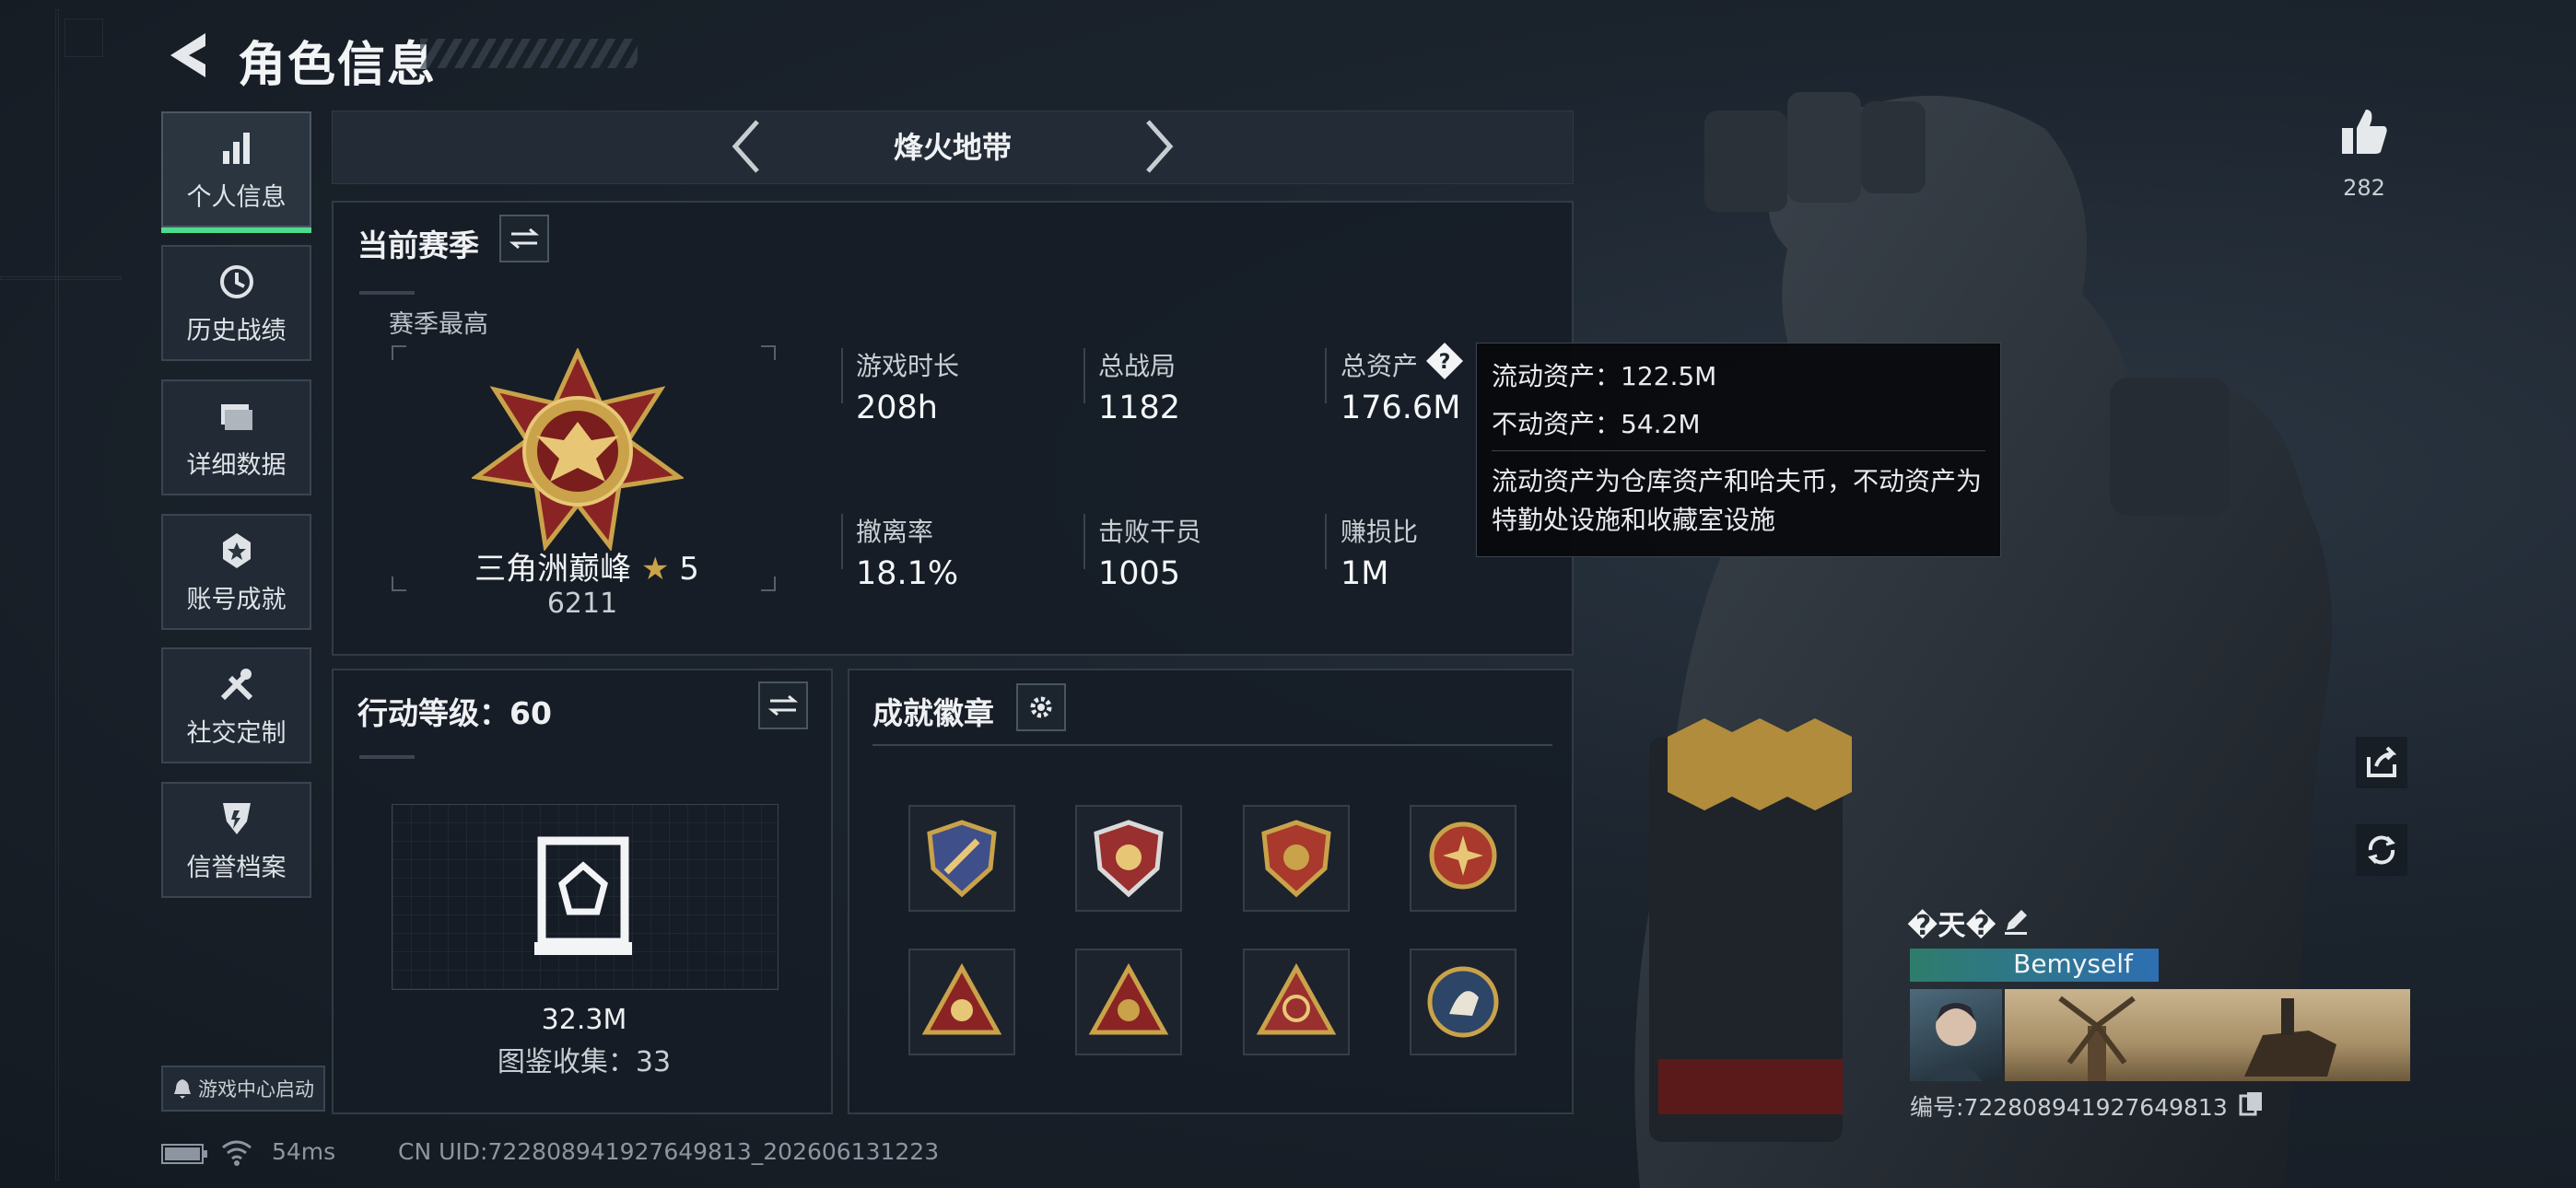 This screenshot has width=2576, height=1188. I want to click on rank-name-row: 三角洲巅峰 ★ 5, so click(587, 565).